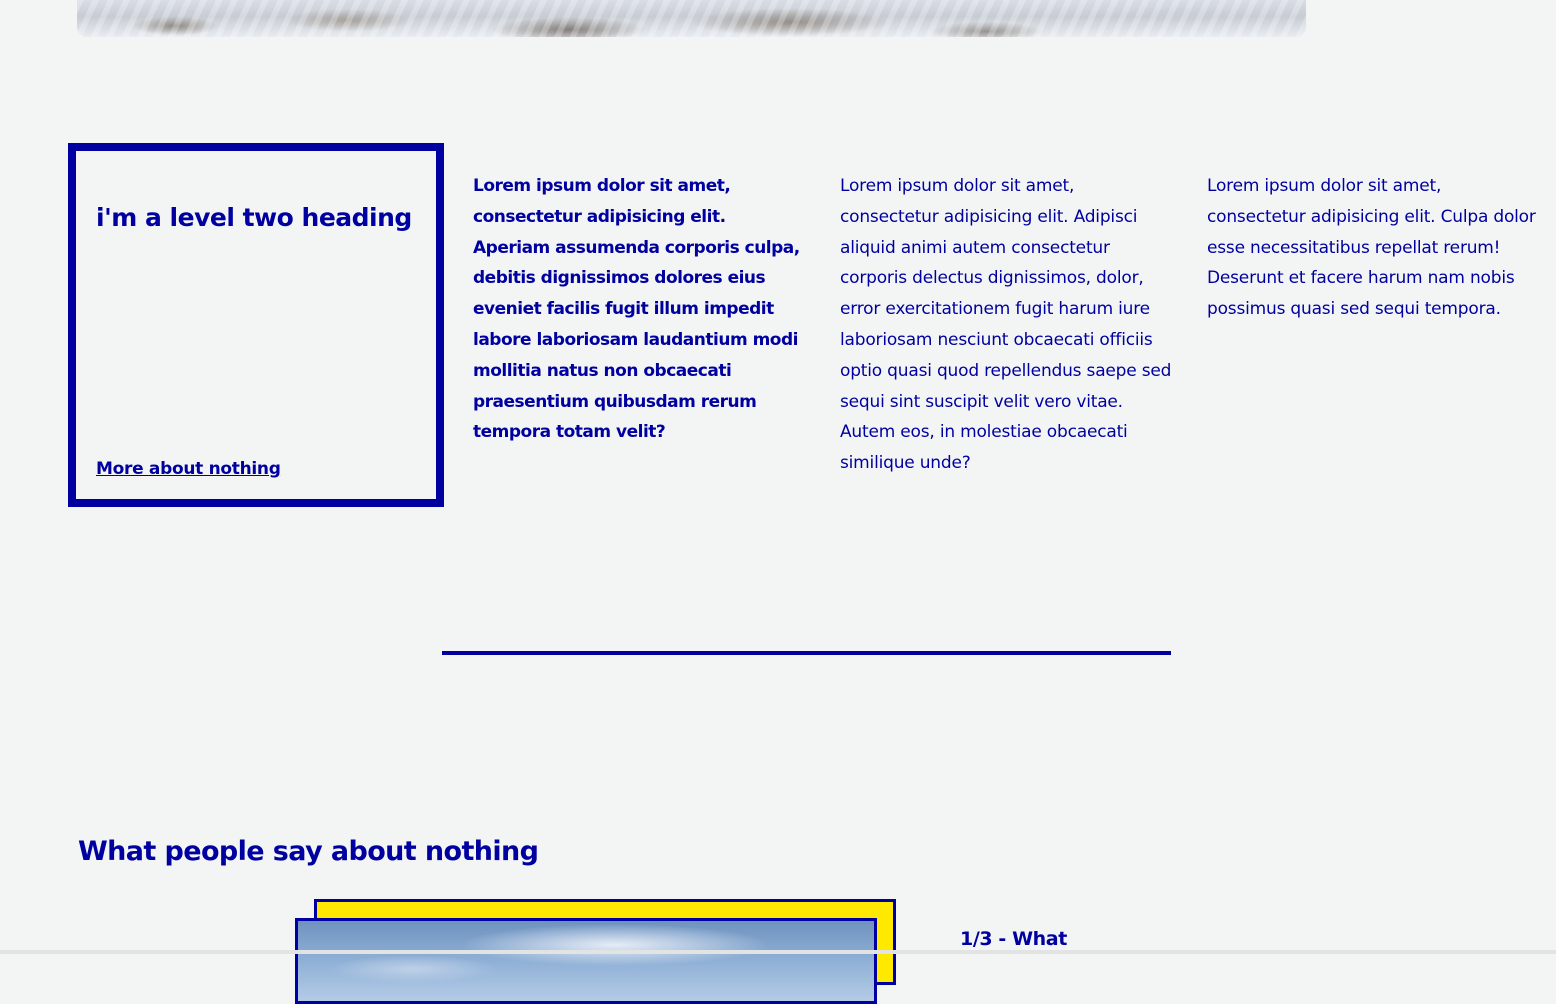  What do you see at coordinates (691, 18) in the screenshot?
I see `hero-image` at bounding box center [691, 18].